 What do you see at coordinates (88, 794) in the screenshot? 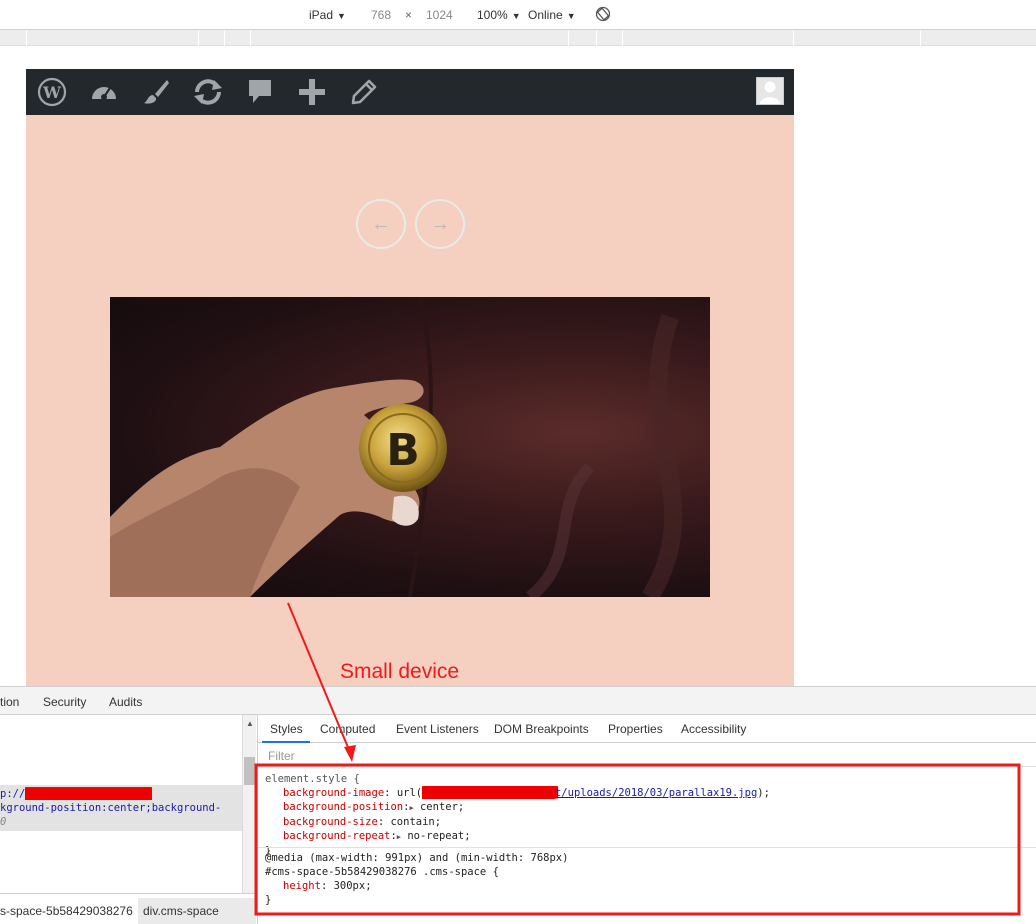
I see `redacted-url: ████████████████████` at bounding box center [88, 794].